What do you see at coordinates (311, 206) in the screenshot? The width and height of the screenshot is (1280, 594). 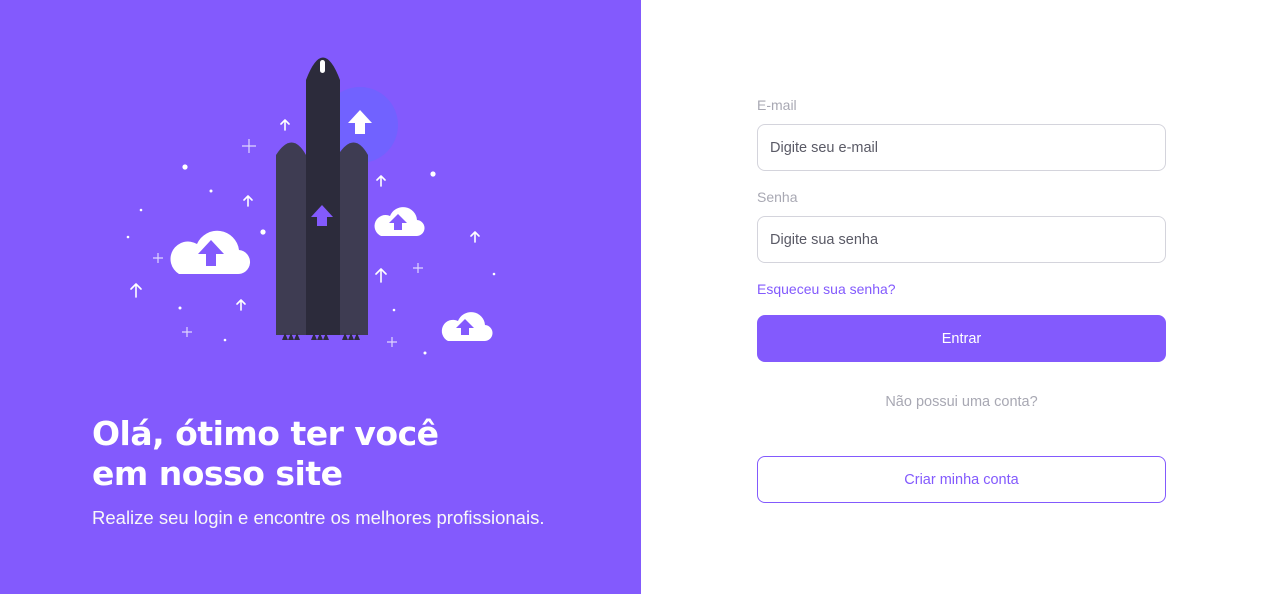 I see `rocket-illustration` at bounding box center [311, 206].